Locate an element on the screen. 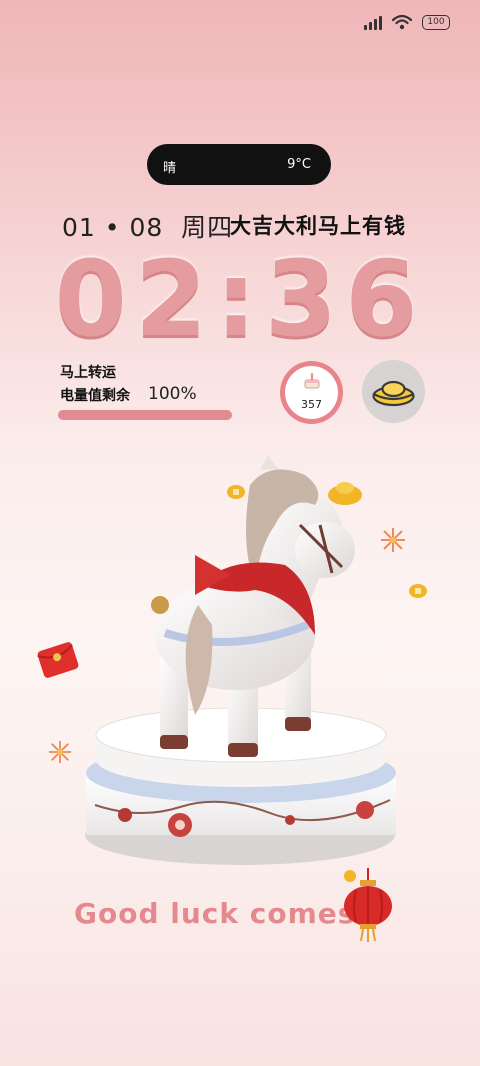 The height and width of the screenshot is (1066, 480). battery-icon: 100 is located at coordinates (436, 22).